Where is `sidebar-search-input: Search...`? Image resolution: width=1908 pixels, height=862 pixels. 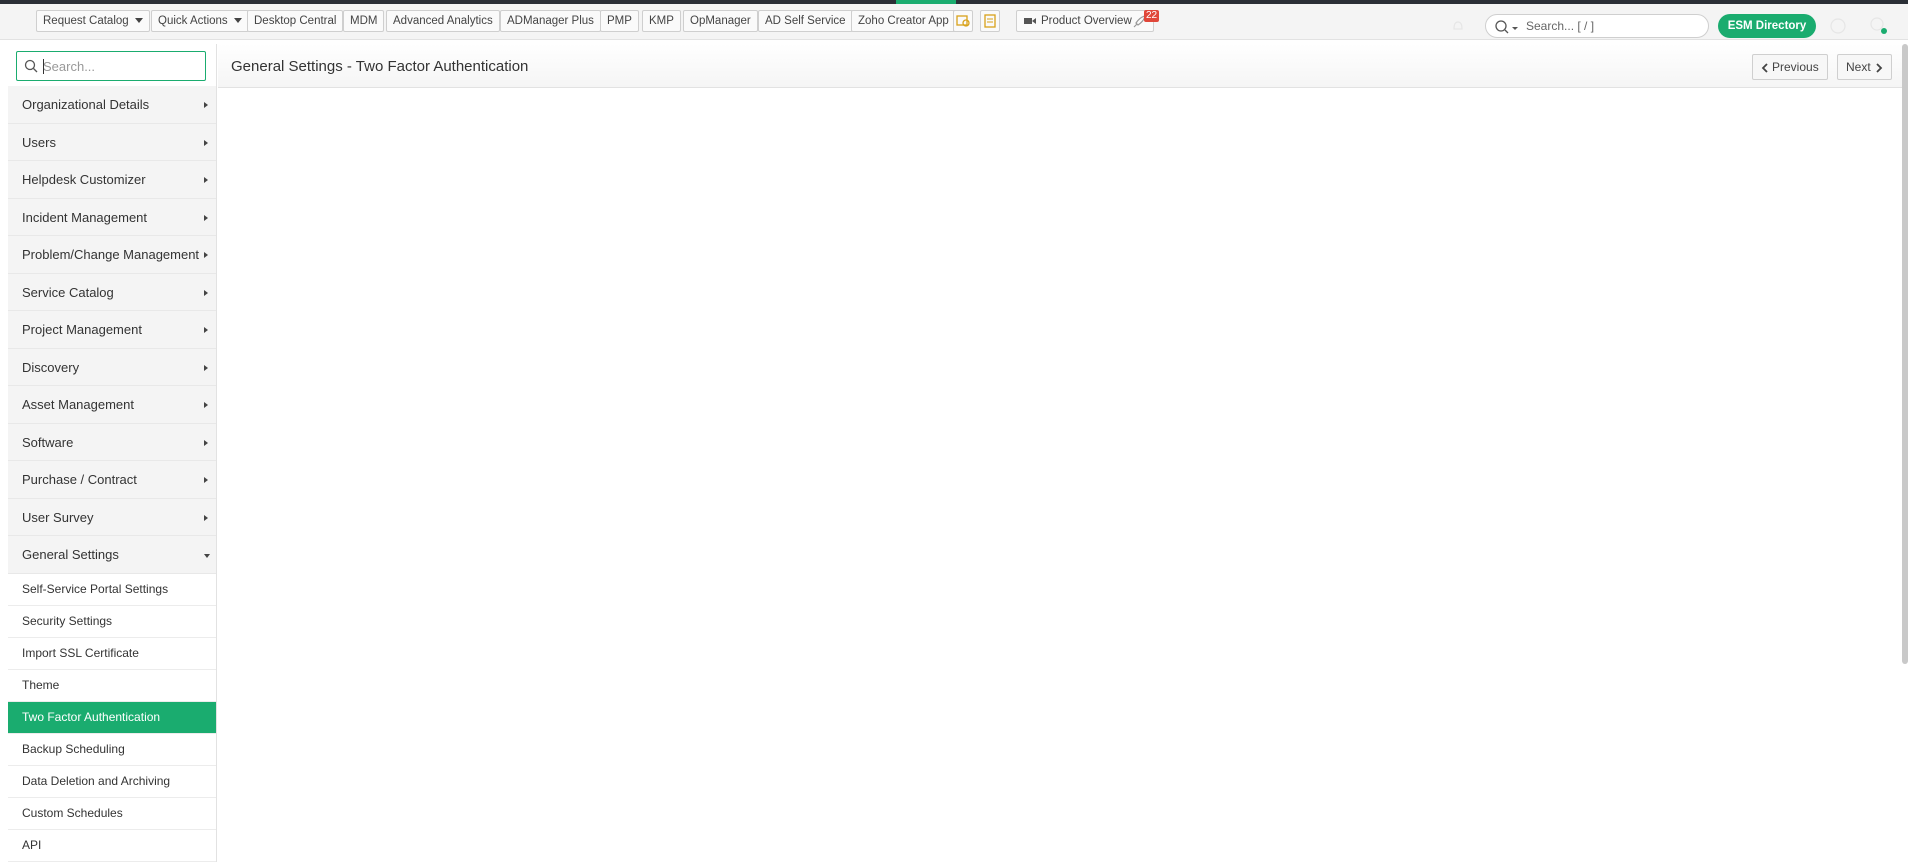 sidebar-search-input: Search... is located at coordinates (111, 66).